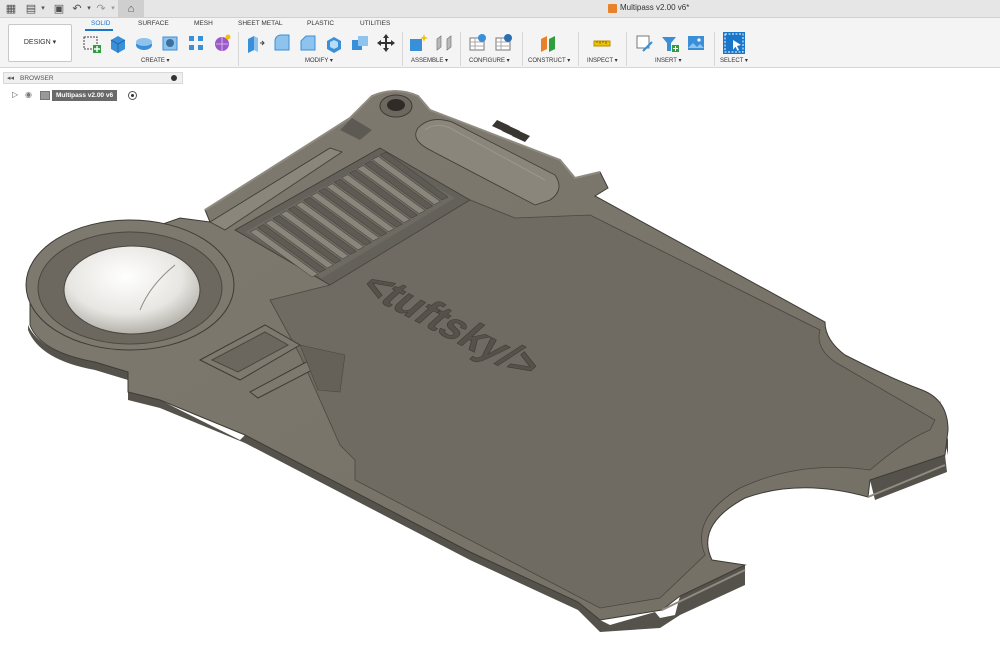 Image resolution: width=1000 pixels, height=662 pixels. What do you see at coordinates (444, 43) in the screenshot?
I see `joint-icon` at bounding box center [444, 43].